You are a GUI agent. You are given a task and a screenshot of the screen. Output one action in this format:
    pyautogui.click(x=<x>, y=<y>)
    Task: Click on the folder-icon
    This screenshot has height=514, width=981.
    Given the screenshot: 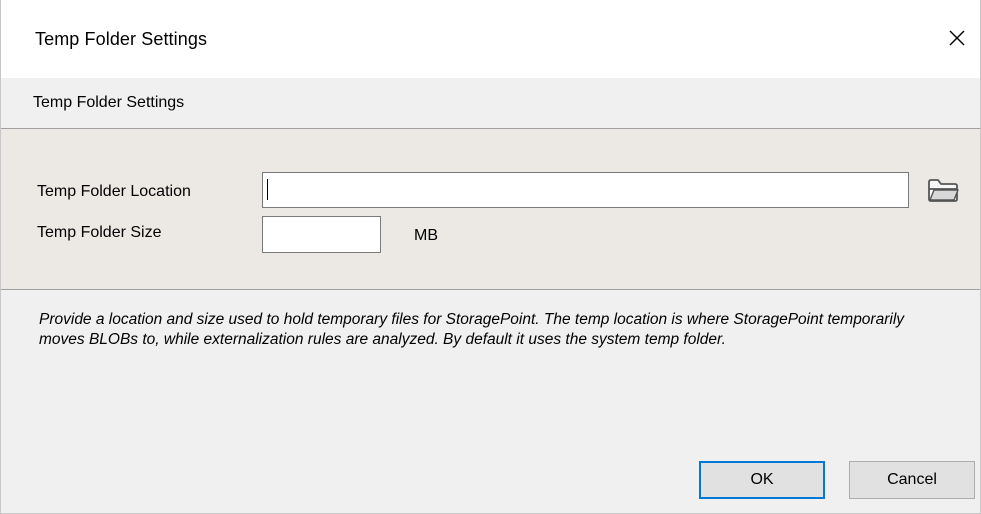 What is the action you would take?
    pyautogui.click(x=943, y=190)
    